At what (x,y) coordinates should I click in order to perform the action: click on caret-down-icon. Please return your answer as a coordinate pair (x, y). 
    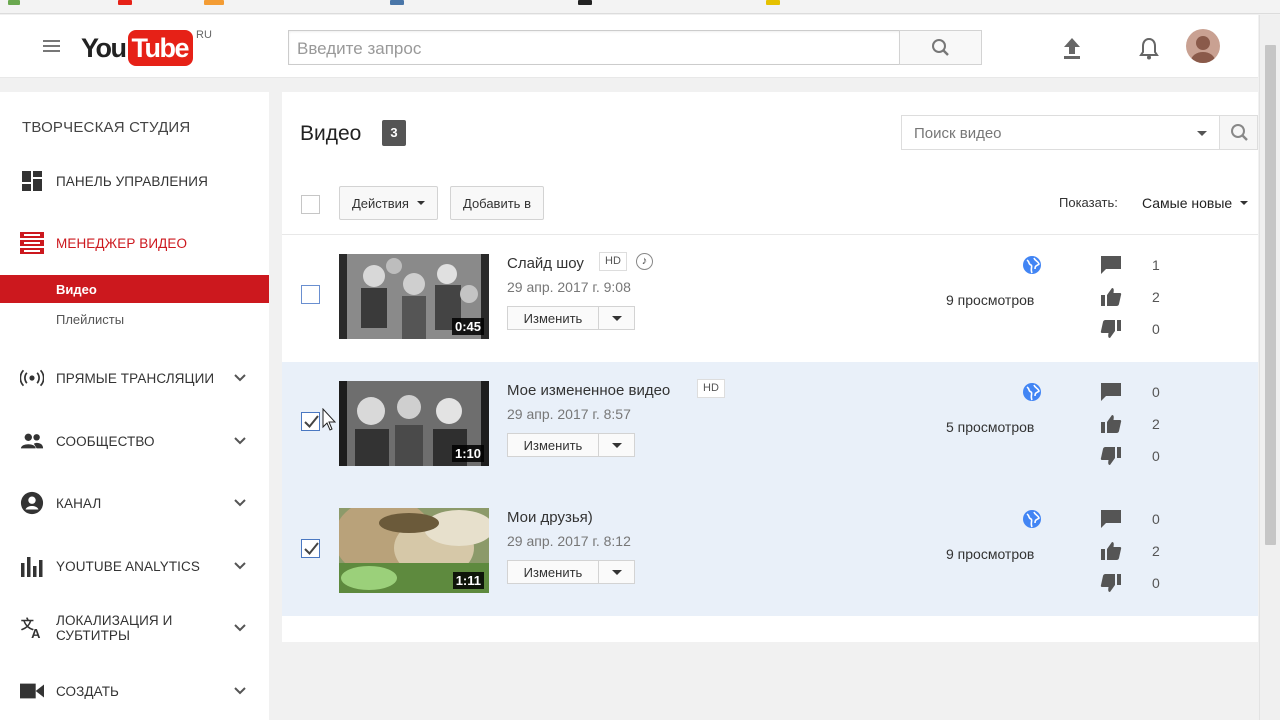
    Looking at the image, I should click on (1244, 203).